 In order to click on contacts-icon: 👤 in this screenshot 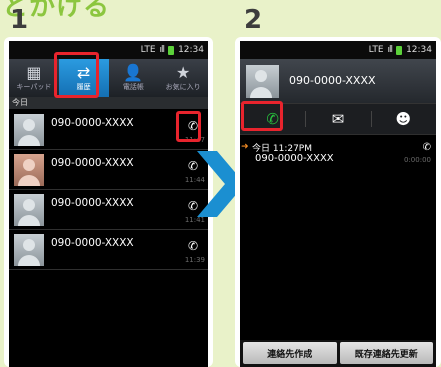, I will do `click(133, 72)`.